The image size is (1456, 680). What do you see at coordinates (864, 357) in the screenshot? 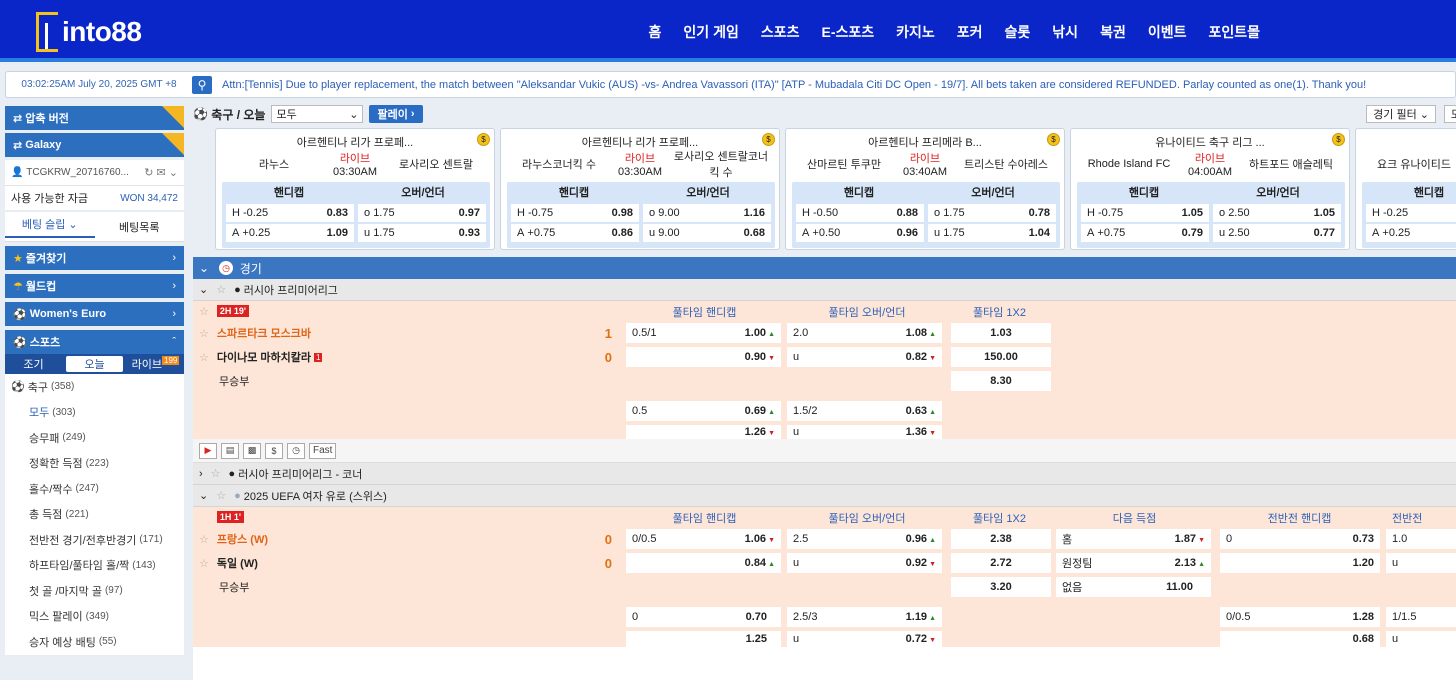
I see `odds-cell: u 0.82 ▼` at bounding box center [864, 357].